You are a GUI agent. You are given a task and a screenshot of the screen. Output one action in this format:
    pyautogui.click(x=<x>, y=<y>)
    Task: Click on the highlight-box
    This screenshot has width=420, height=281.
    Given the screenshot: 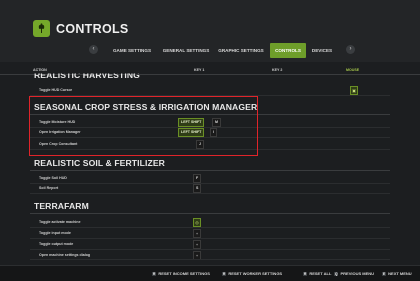 What is the action you would take?
    pyautogui.click(x=143, y=126)
    